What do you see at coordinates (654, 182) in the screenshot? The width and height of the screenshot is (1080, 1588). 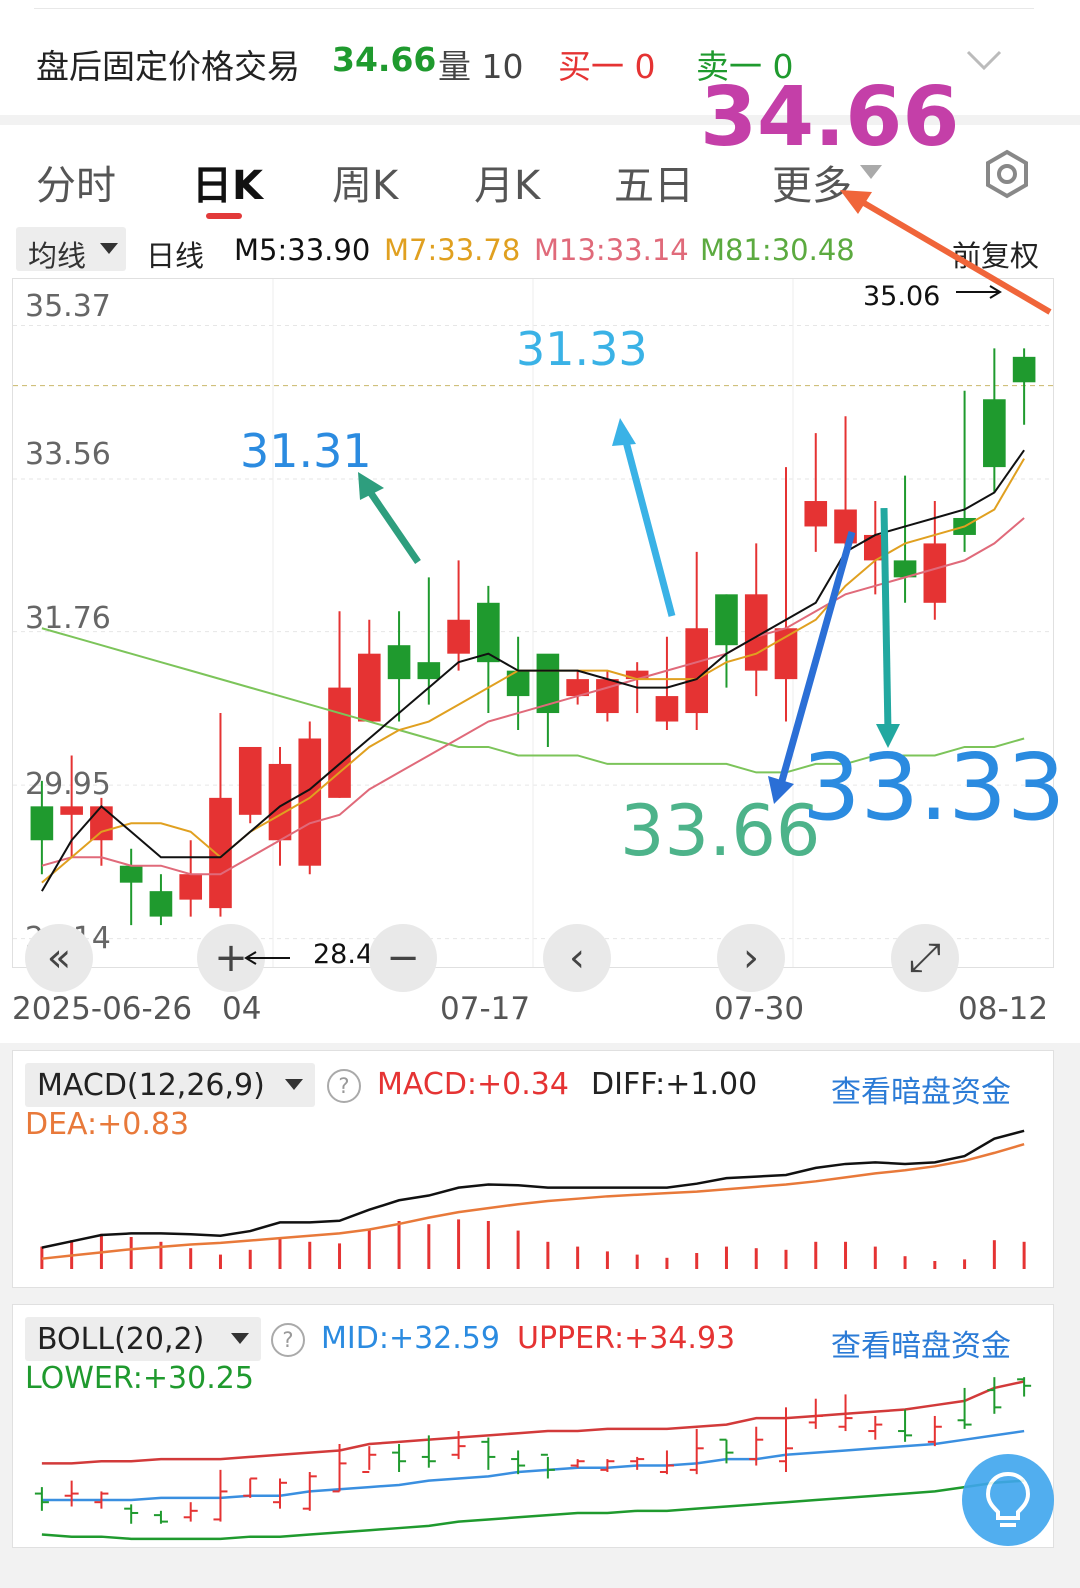 I see `tab-five-day: 五日` at bounding box center [654, 182].